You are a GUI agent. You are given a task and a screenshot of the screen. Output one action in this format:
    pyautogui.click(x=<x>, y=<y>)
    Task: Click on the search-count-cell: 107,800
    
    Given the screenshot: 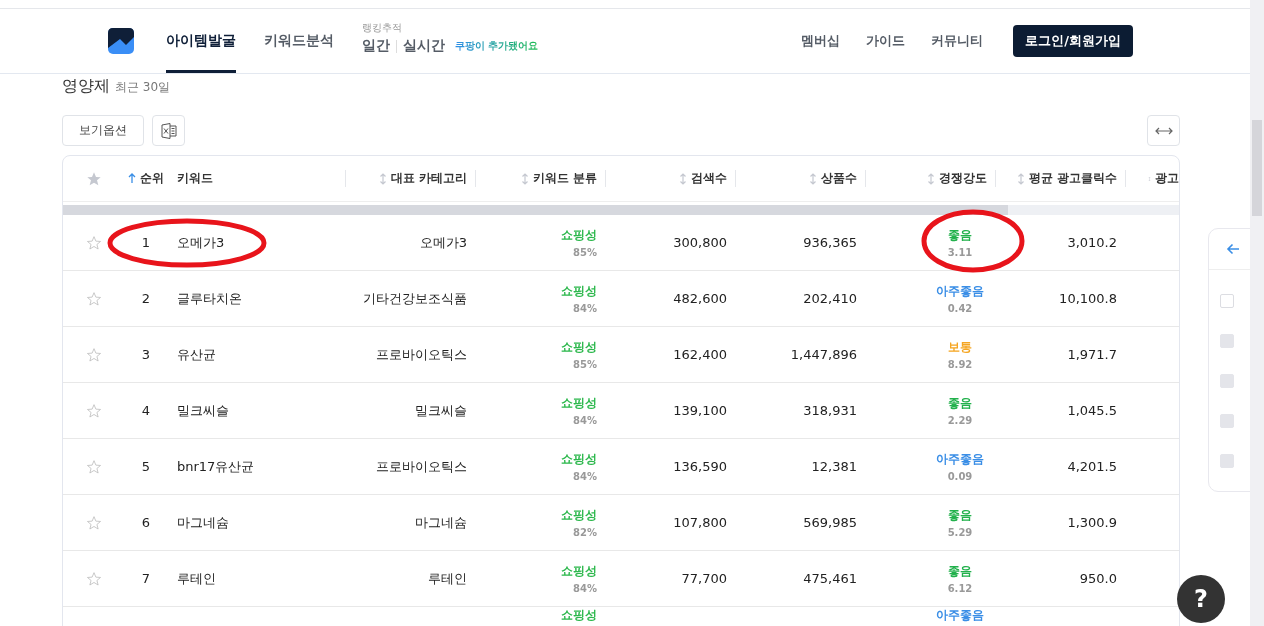 What is the action you would take?
    pyautogui.click(x=700, y=522)
    